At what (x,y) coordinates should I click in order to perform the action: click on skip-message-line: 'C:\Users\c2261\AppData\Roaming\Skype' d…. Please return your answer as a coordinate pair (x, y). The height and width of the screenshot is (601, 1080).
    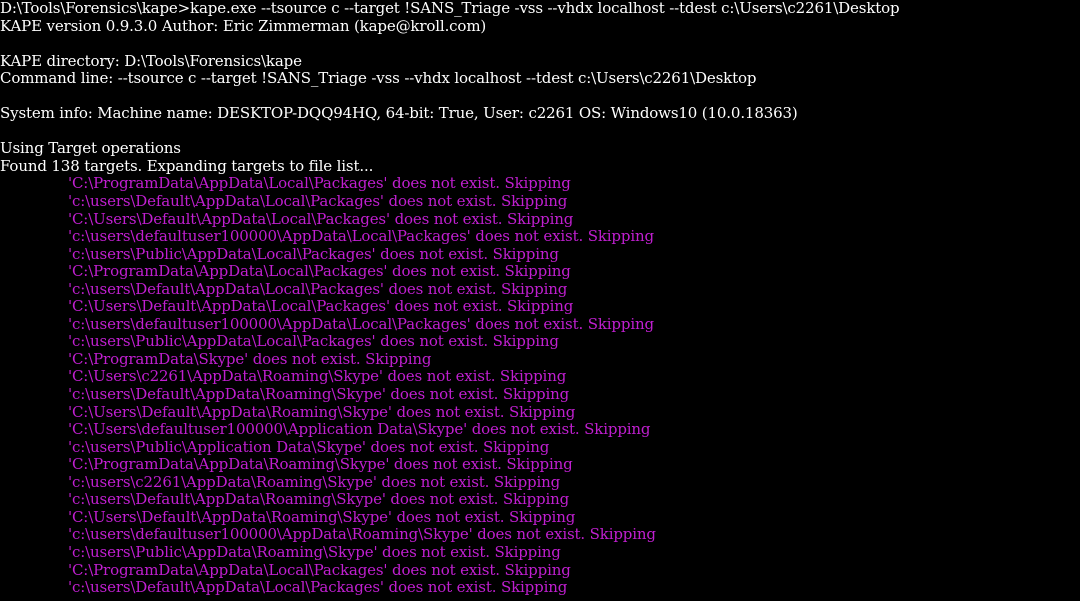
    Looking at the image, I should click on (317, 376).